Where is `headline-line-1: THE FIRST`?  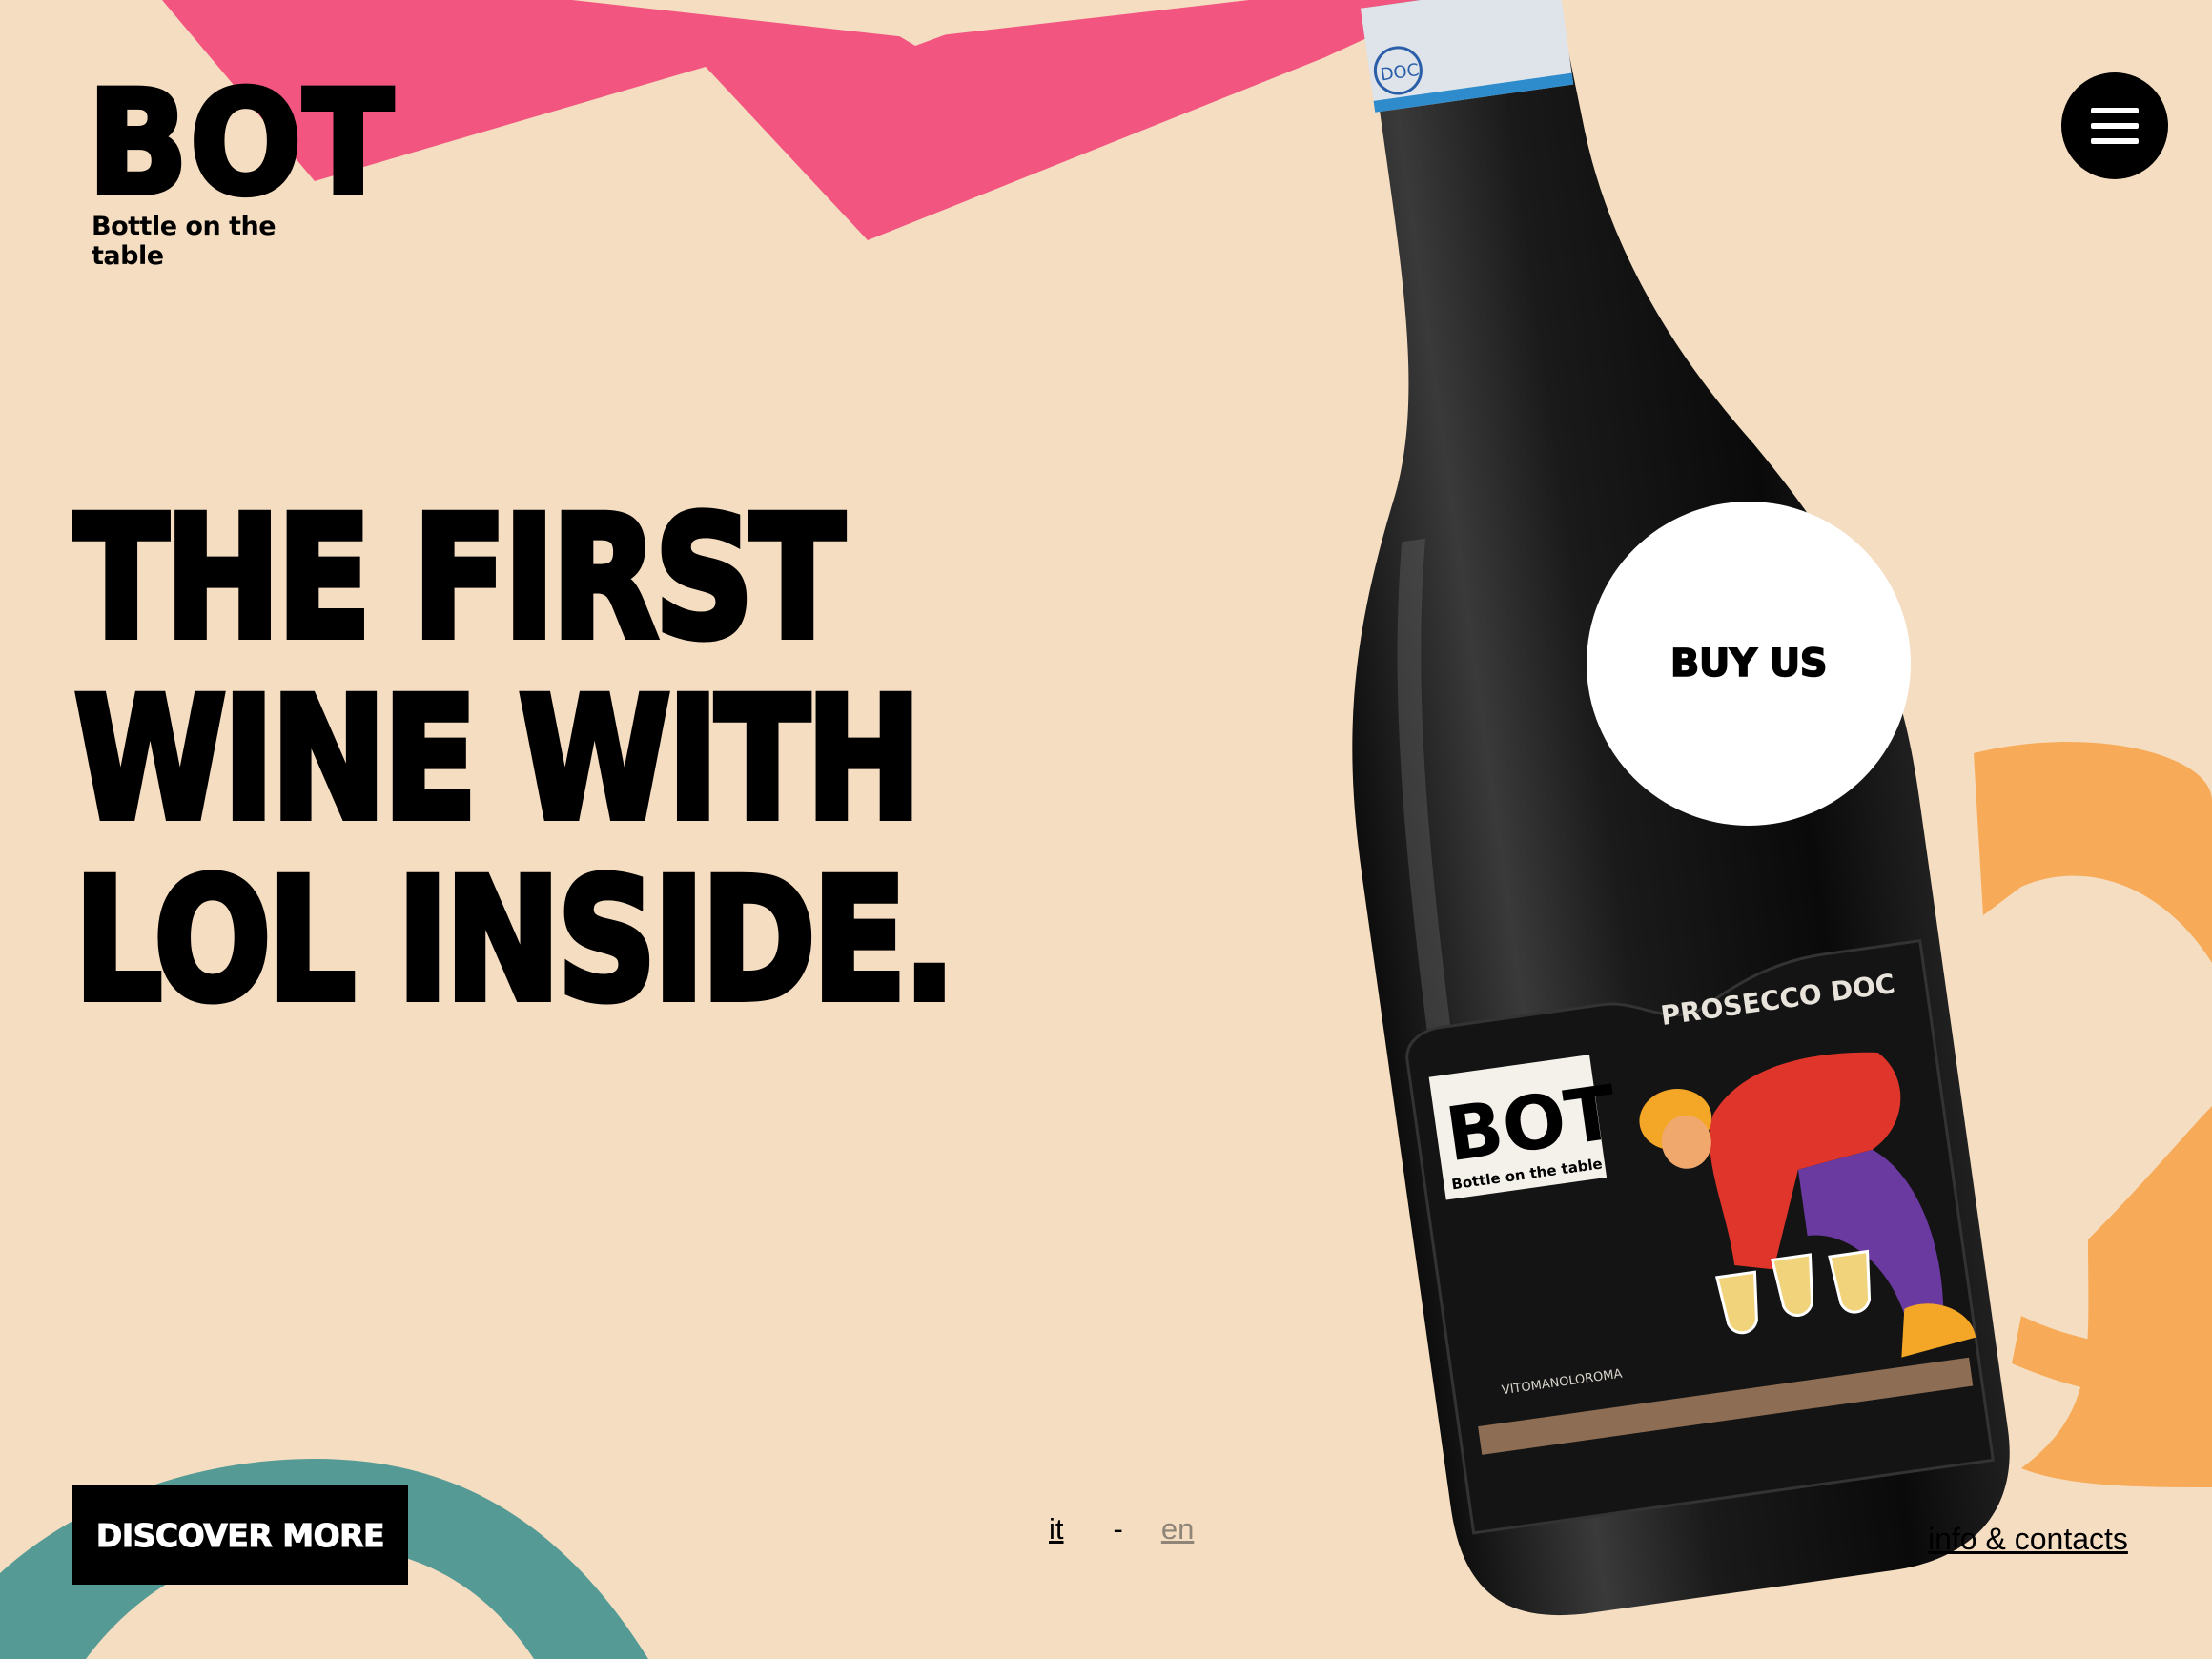 headline-line-1: THE FIRST is located at coordinates (460, 578).